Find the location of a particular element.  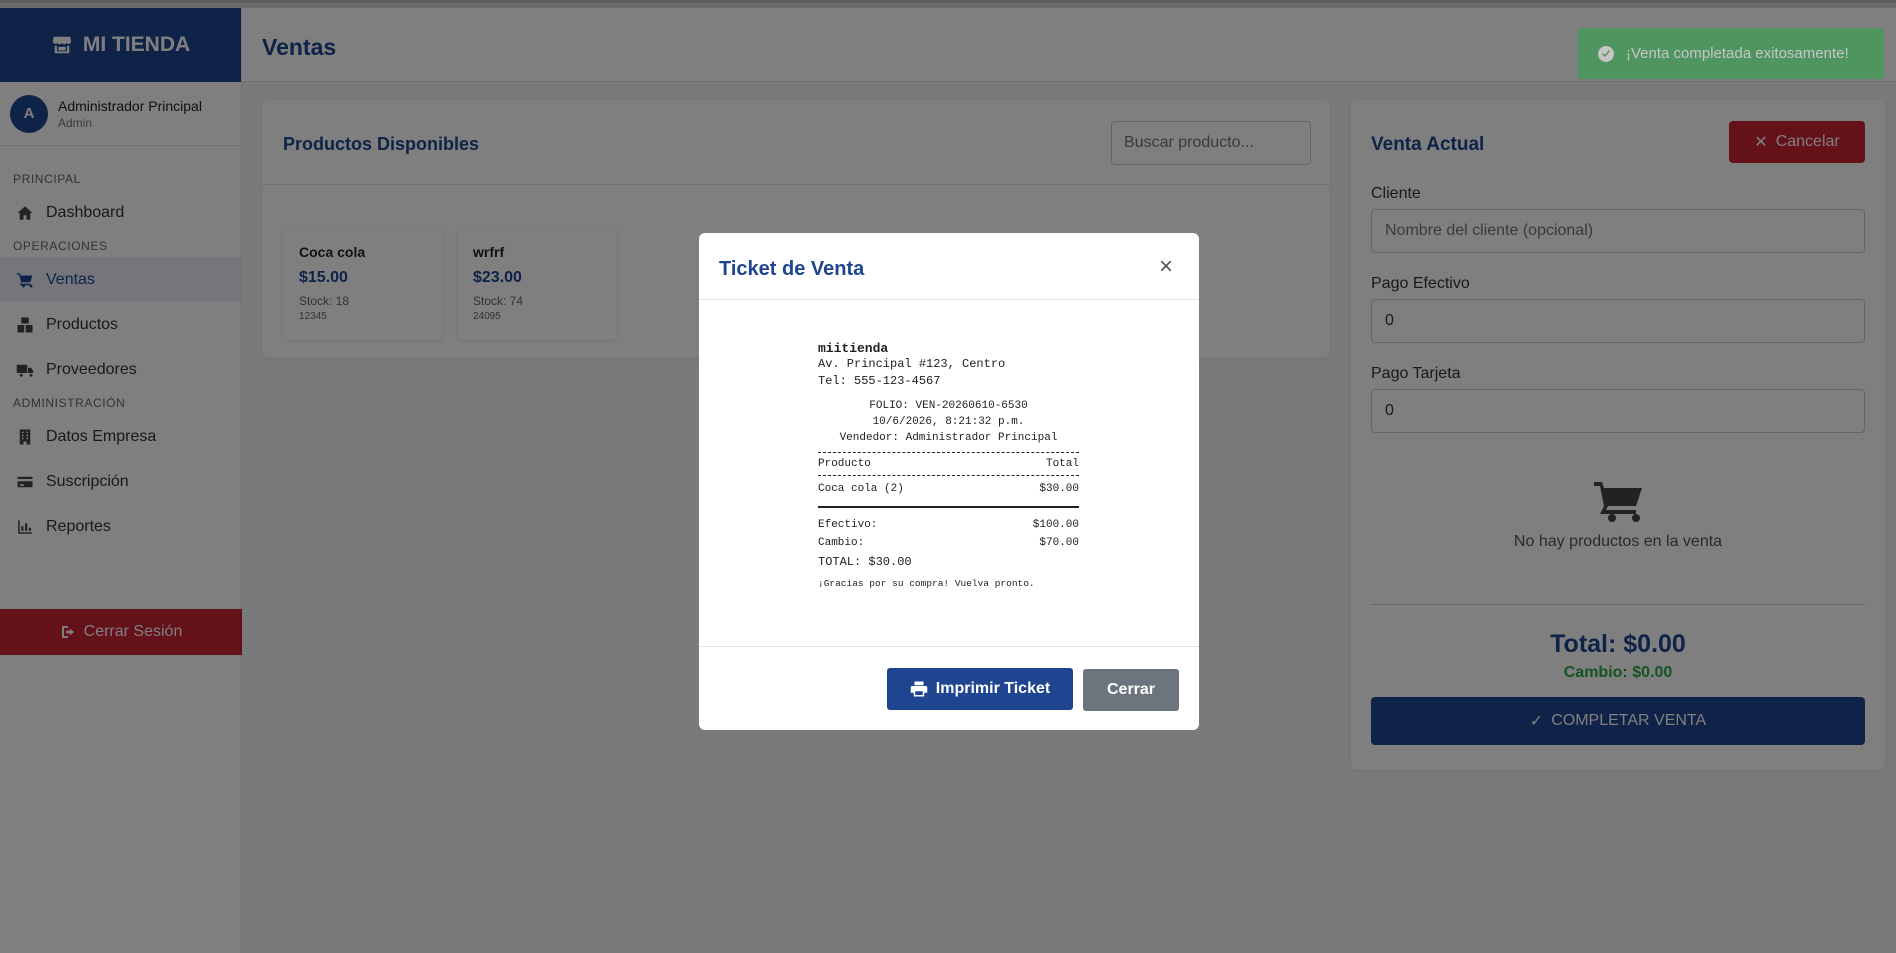

receipt-col-product: Producto is located at coordinates (844, 464).